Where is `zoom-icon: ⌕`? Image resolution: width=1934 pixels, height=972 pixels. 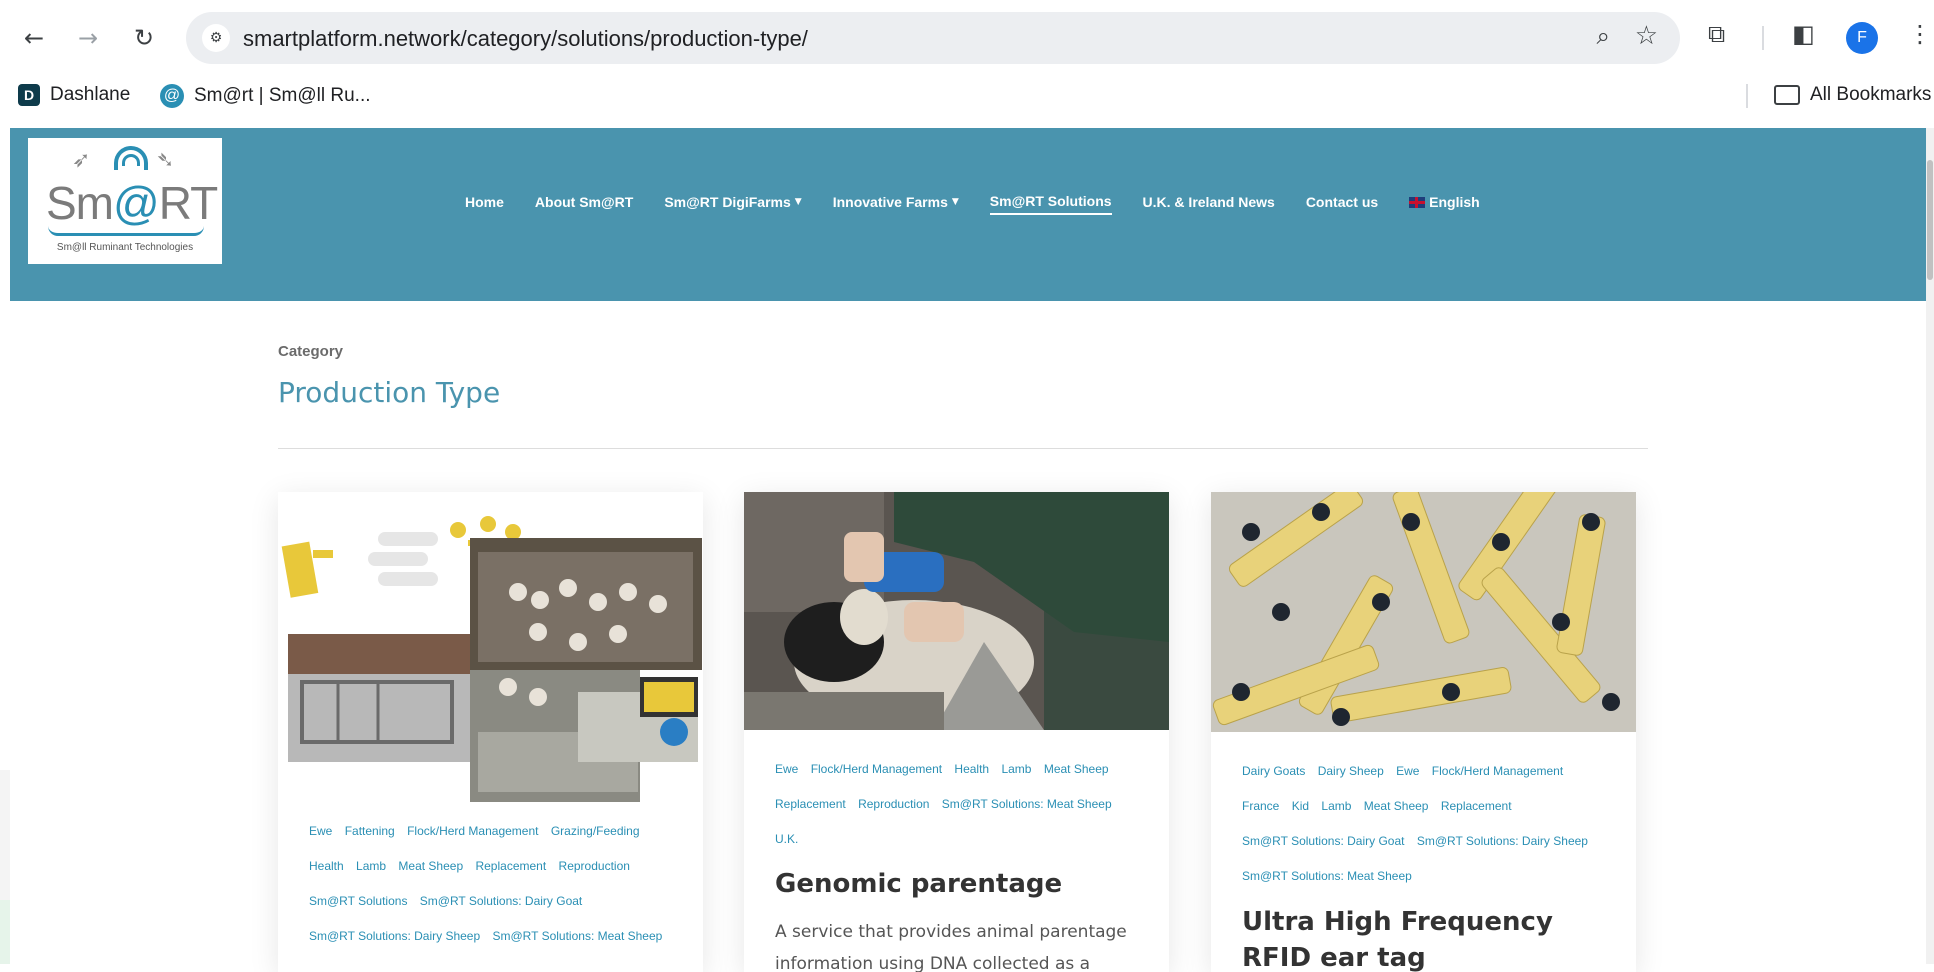 zoom-icon: ⌕ is located at coordinates (1603, 36).